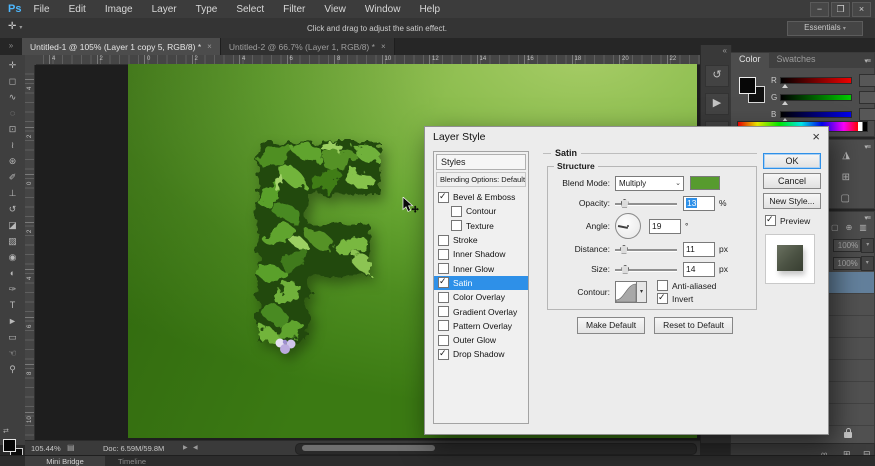  I want to click on style-item: Pattern Overlay, so click(481, 326).